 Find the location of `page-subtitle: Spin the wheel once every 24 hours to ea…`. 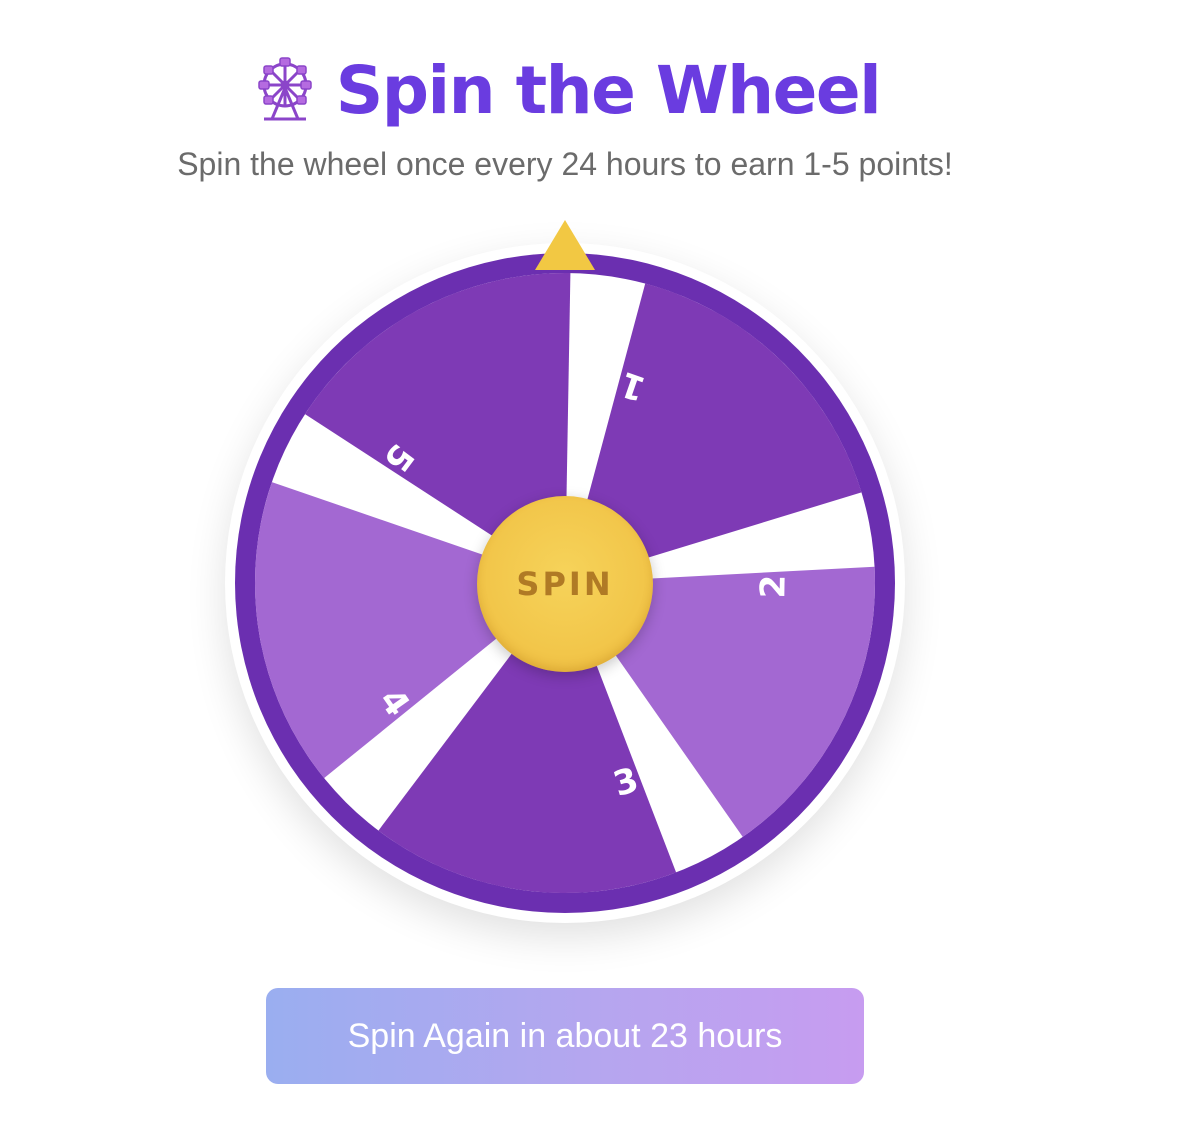

page-subtitle: Spin the wheel once every 24 hours to ea… is located at coordinates (565, 164).